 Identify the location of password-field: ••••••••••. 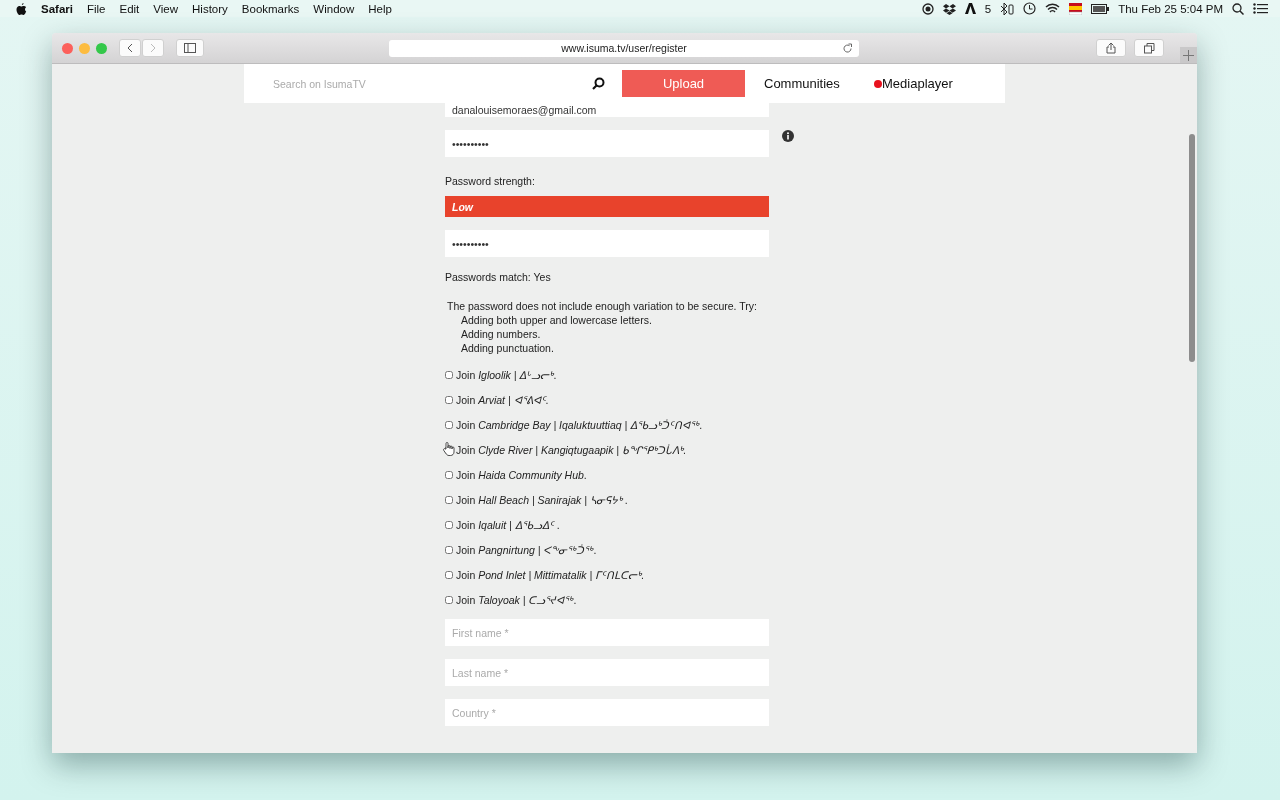
(607, 143).